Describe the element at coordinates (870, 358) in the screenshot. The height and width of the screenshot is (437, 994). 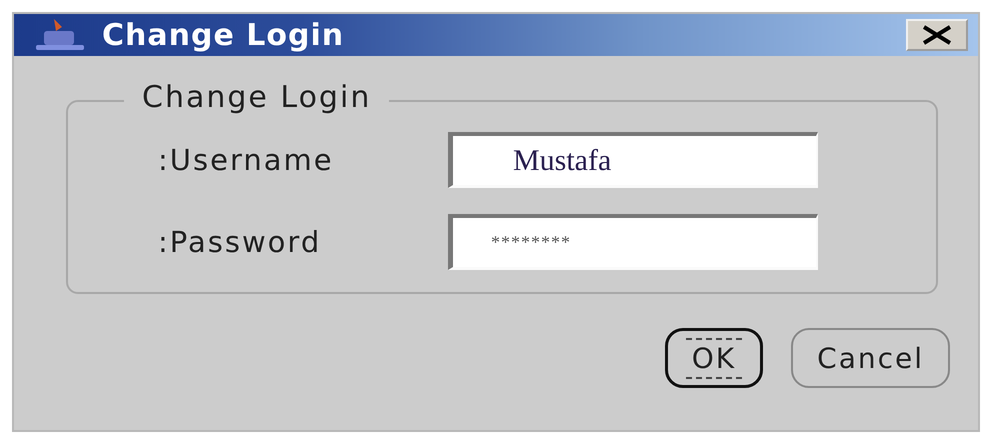
I see `cancel-button: Cancel` at that location.